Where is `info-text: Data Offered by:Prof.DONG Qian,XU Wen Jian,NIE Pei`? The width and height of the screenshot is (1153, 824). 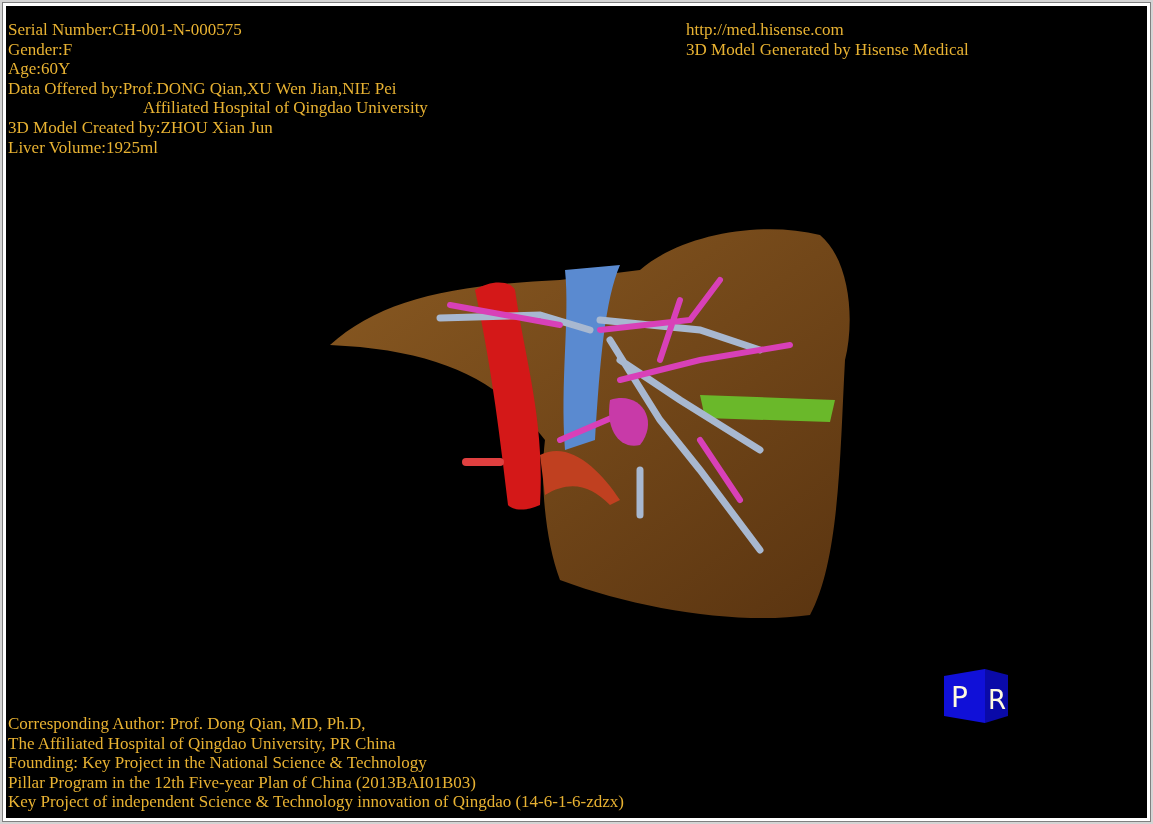
info-text: Data Offered by:Prof.DONG Qian,XU Wen Jian,NIE Pei is located at coordinates (203, 88).